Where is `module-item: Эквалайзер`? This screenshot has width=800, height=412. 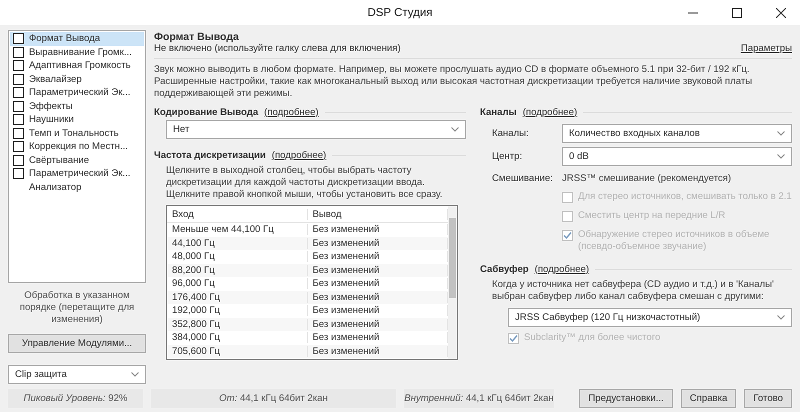
module-item: Эквалайзер is located at coordinates (77, 79).